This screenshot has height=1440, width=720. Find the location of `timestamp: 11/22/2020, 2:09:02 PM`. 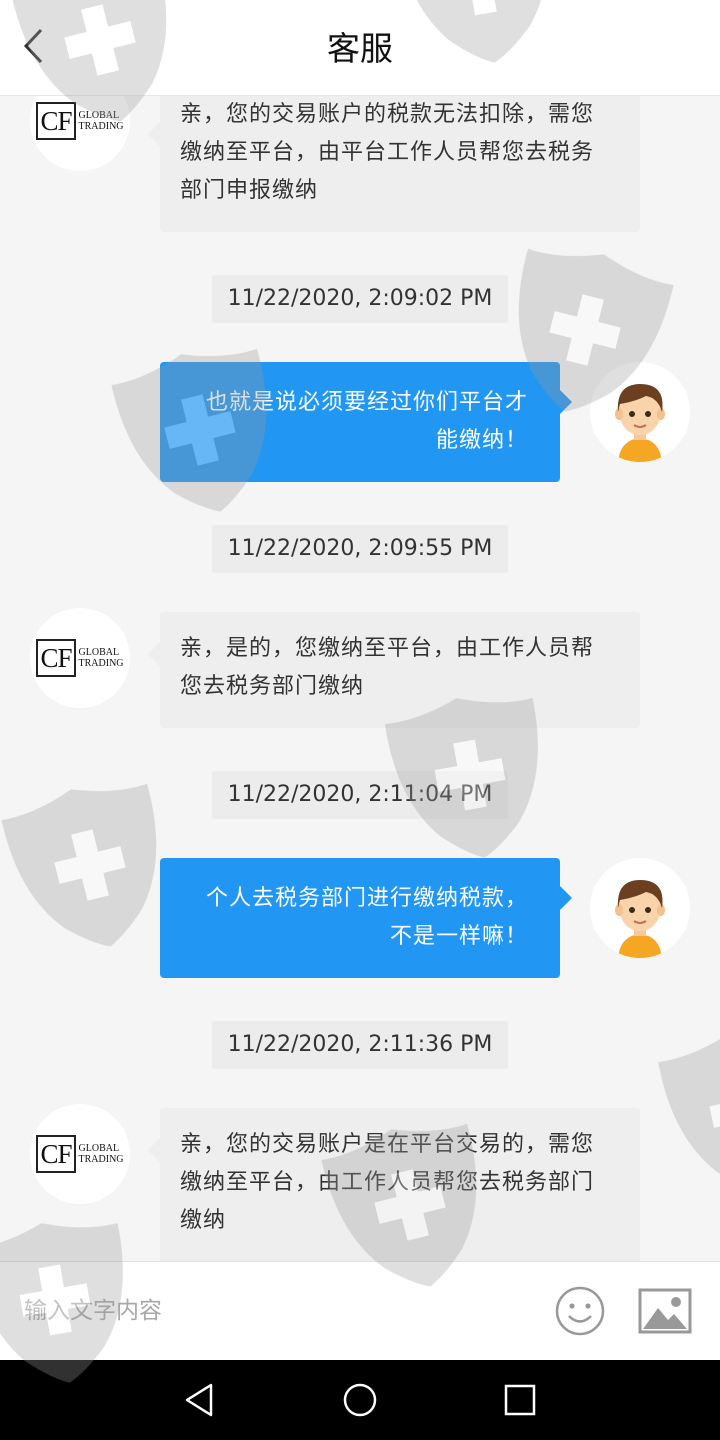

timestamp: 11/22/2020, 2:09:02 PM is located at coordinates (360, 299).